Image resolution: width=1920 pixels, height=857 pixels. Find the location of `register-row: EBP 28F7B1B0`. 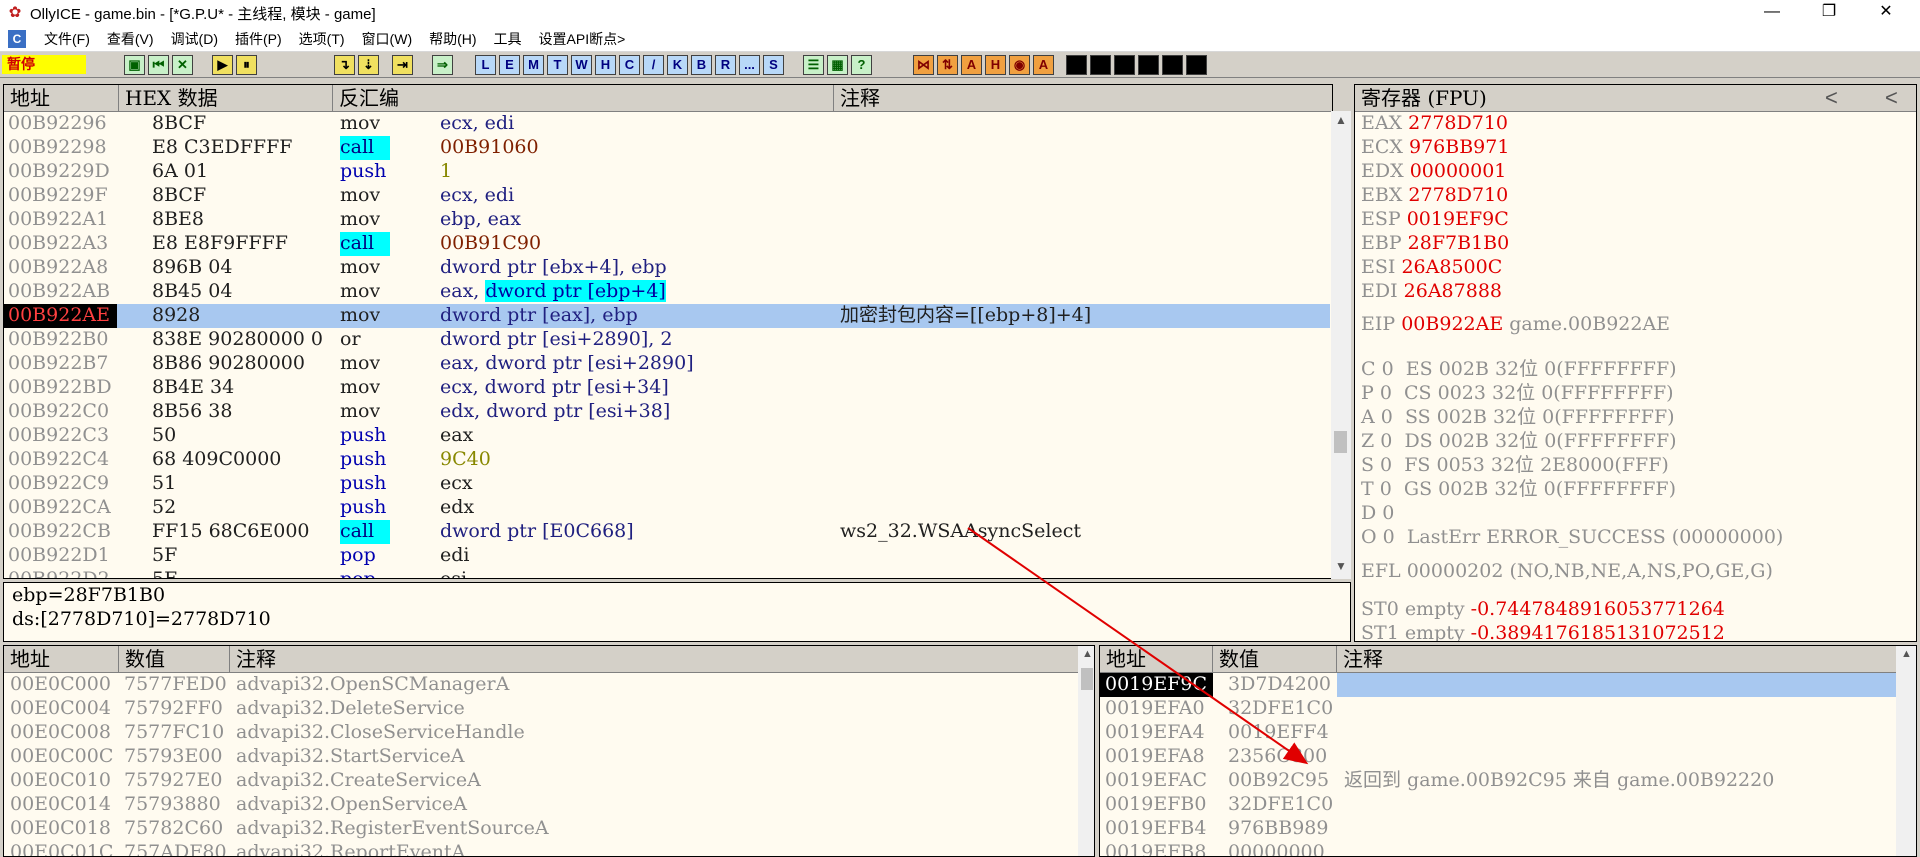

register-row: EBP 28F7B1B0 is located at coordinates (1435, 244).